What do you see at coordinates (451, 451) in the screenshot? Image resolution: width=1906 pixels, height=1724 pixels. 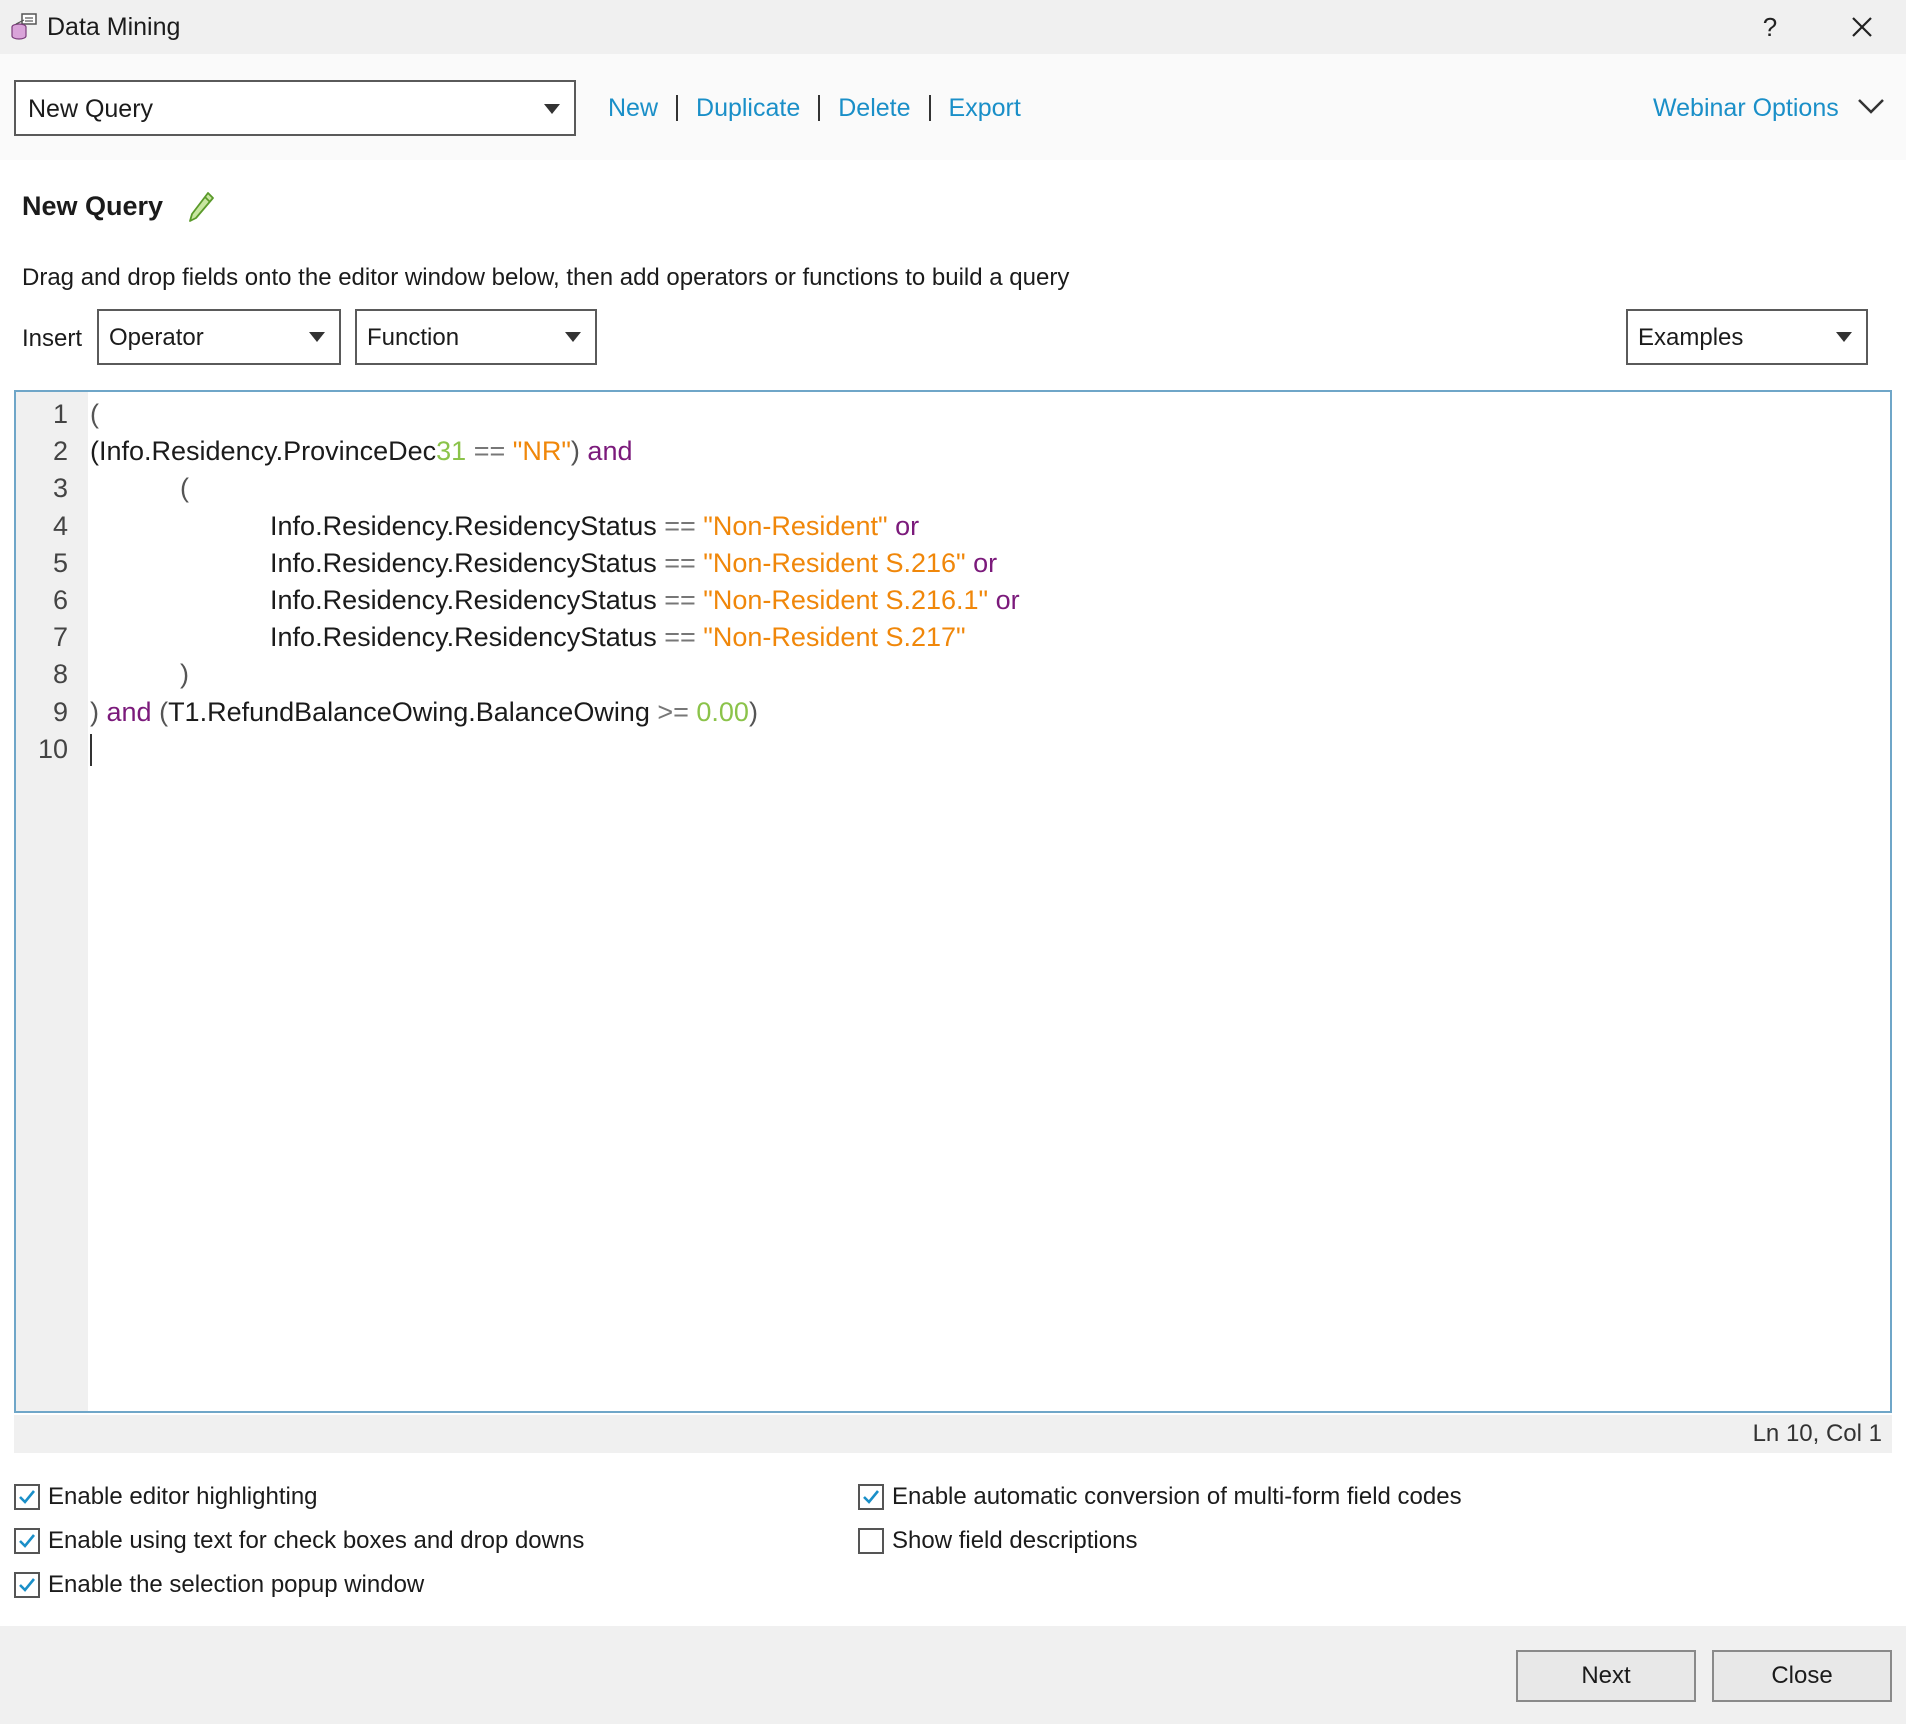 I see `code-token: 31` at bounding box center [451, 451].